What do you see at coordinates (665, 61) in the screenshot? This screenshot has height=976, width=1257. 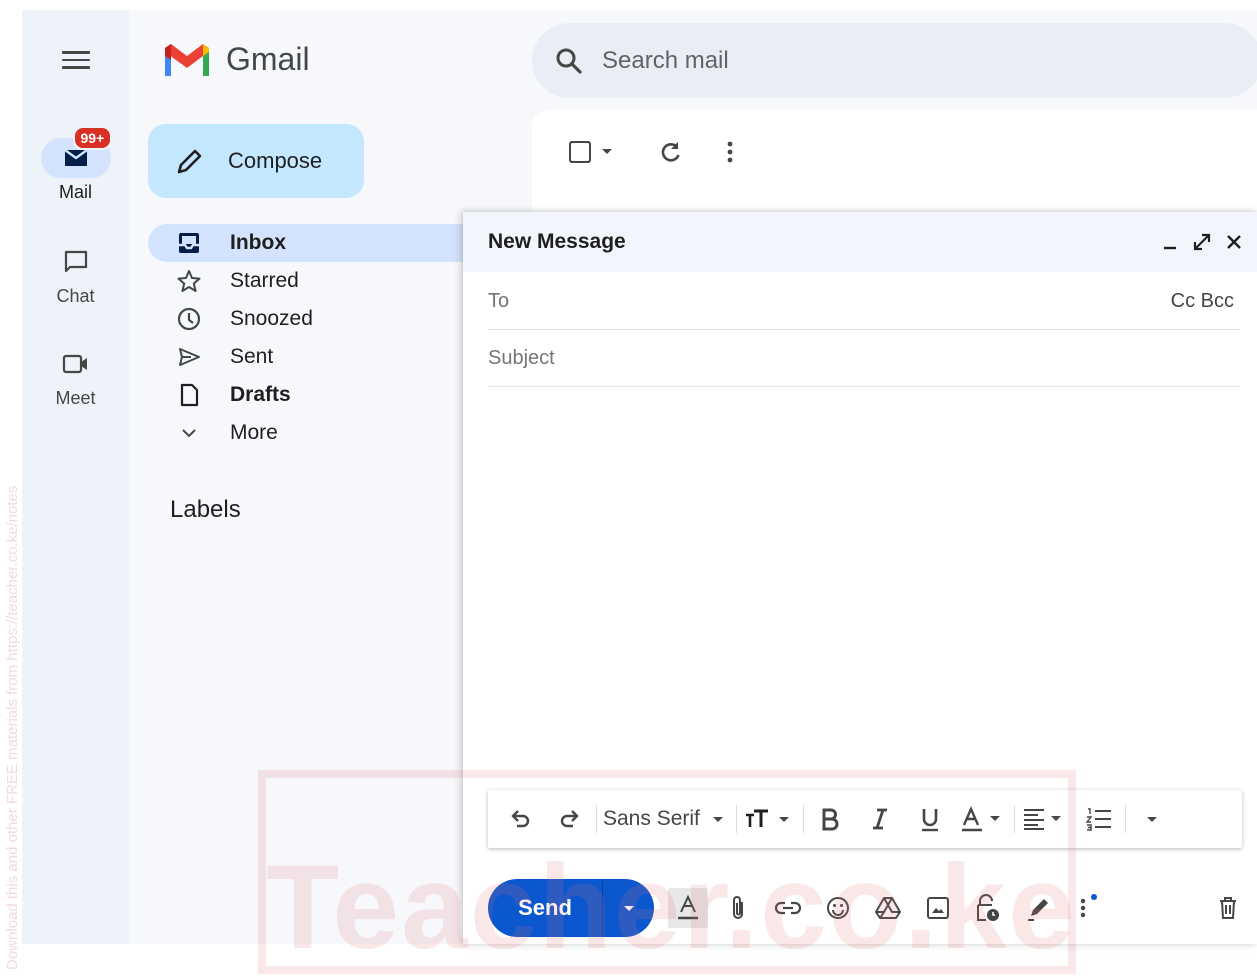 I see `search-input: Search mail` at bounding box center [665, 61].